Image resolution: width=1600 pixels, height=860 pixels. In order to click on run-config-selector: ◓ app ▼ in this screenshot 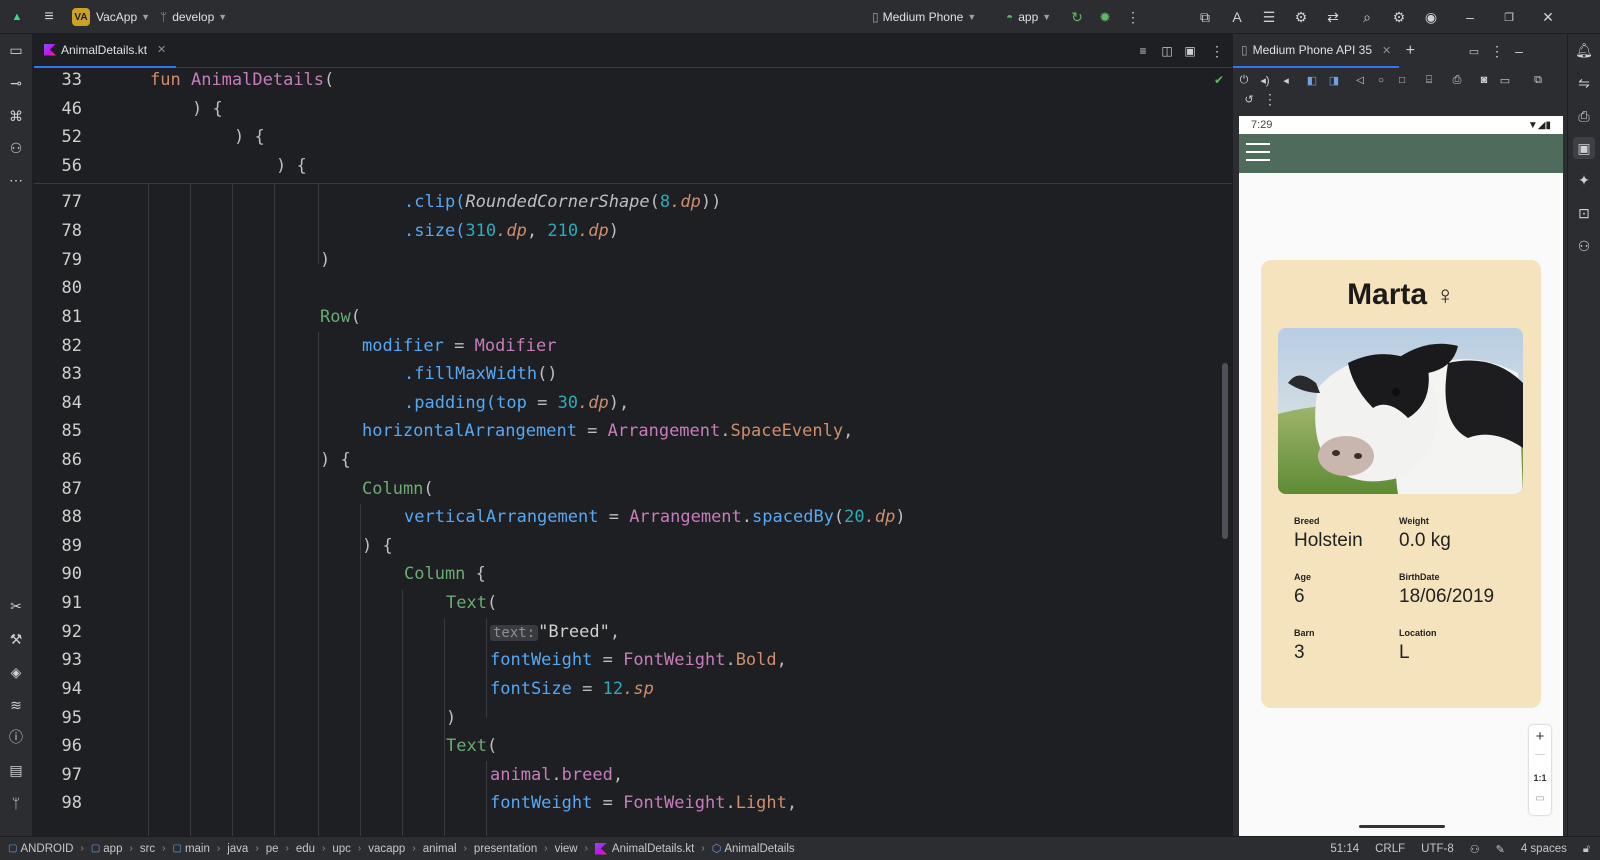, I will do `click(1028, 17)`.